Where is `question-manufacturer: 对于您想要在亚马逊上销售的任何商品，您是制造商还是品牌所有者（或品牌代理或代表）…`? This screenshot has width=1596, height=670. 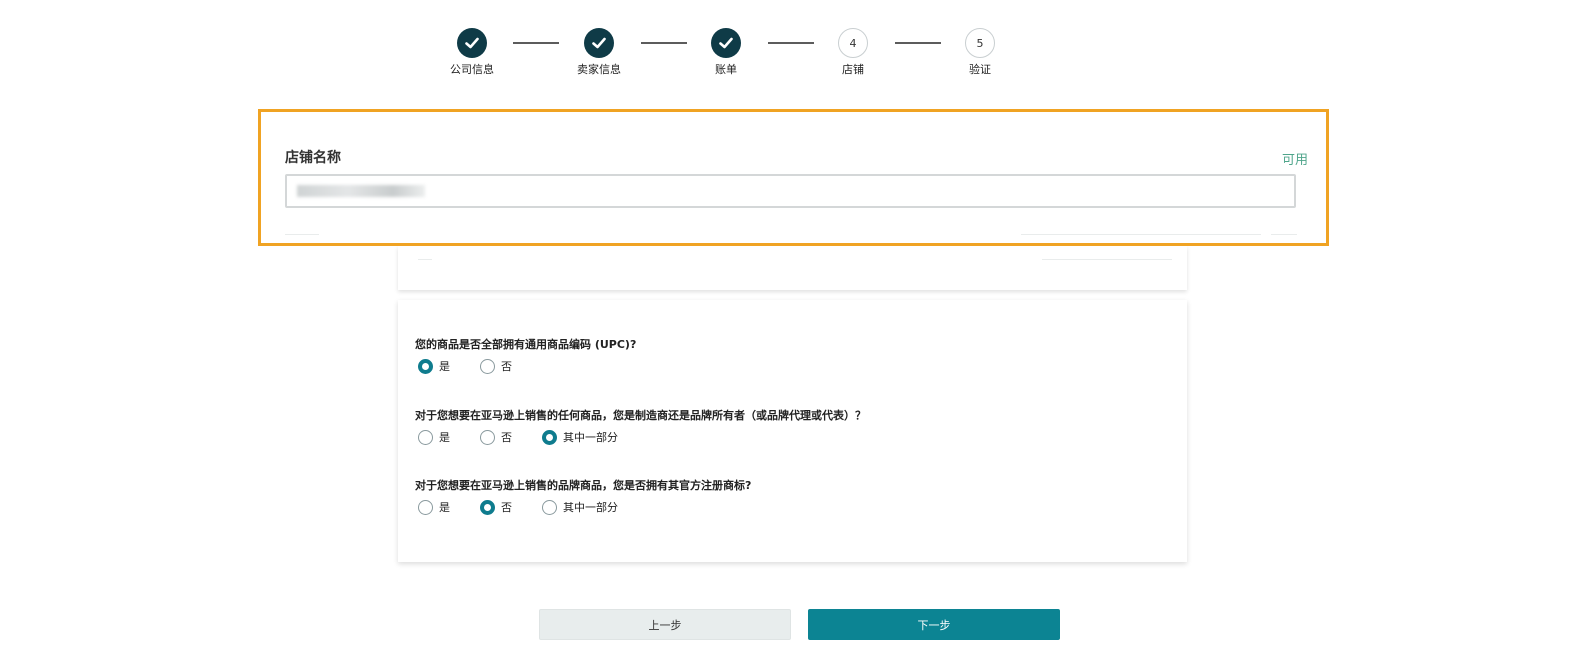 question-manufacturer: 对于您想要在亚马逊上销售的任何商品，您是制造商还是品牌所有者（或品牌代理或代表）… is located at coordinates (640, 415).